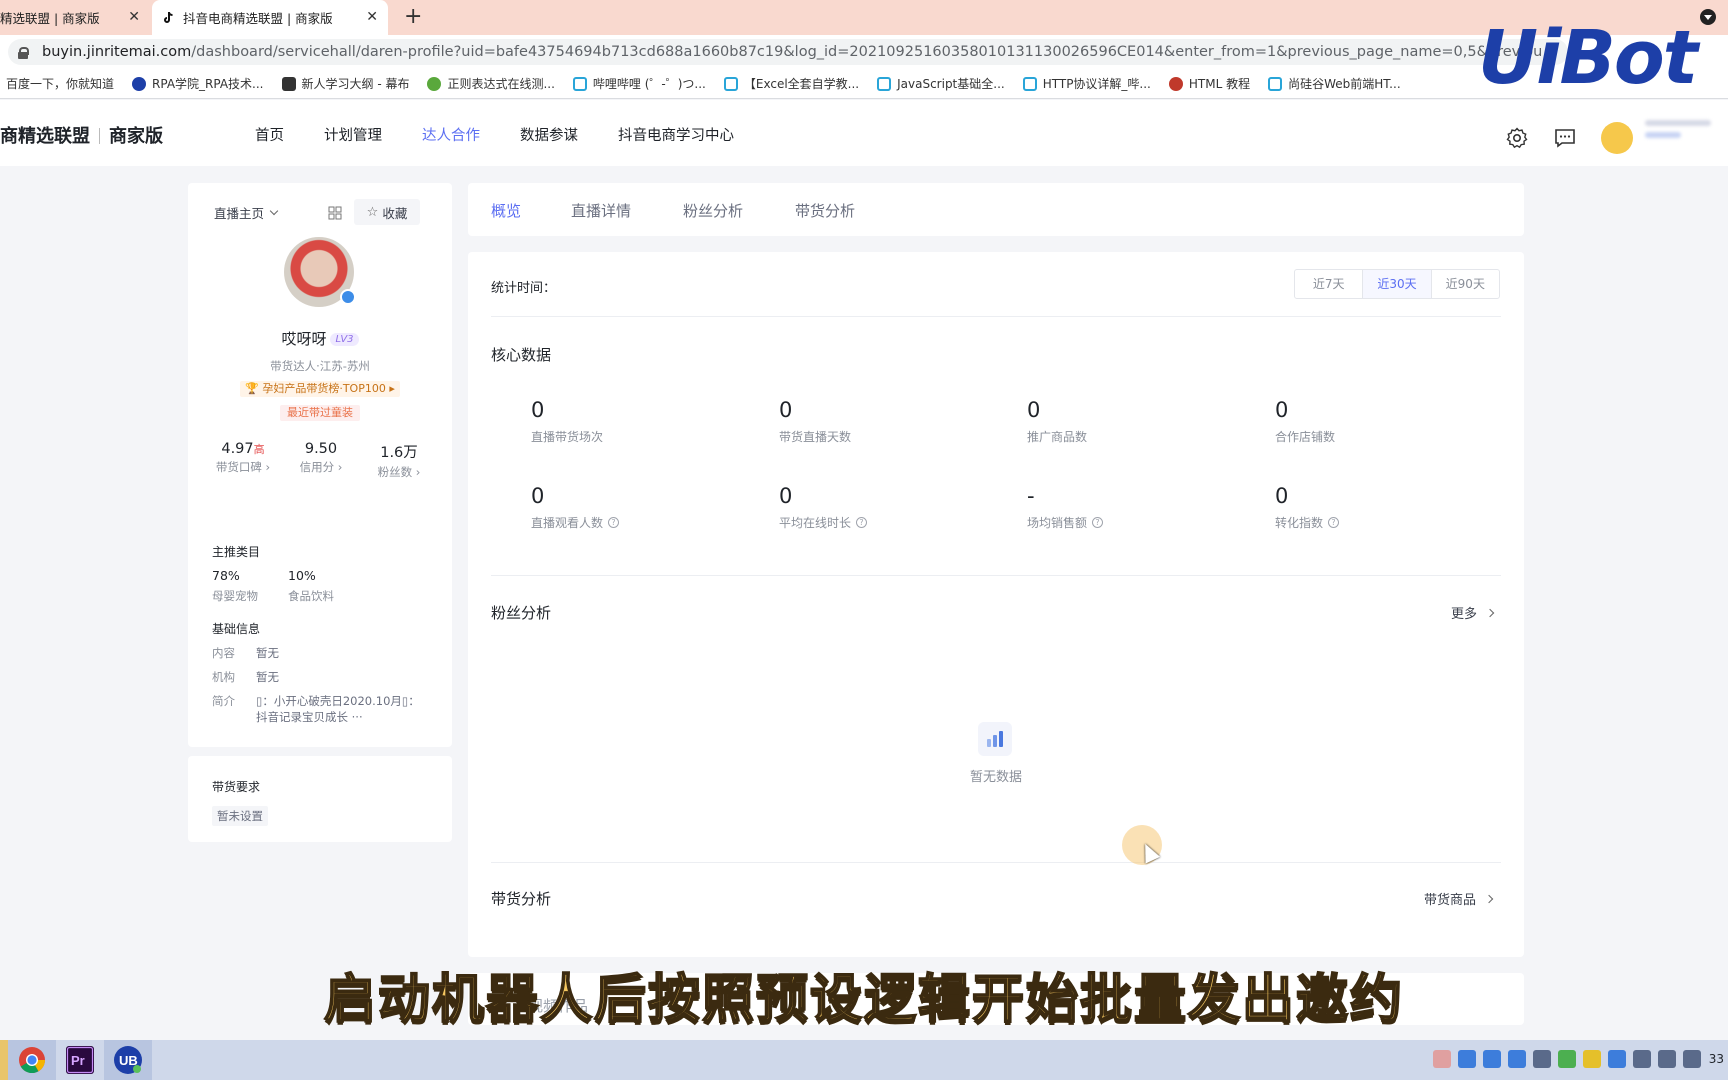  Describe the element at coordinates (246, 212) in the screenshot. I see `live-home-dropdown: 直播主页` at that location.